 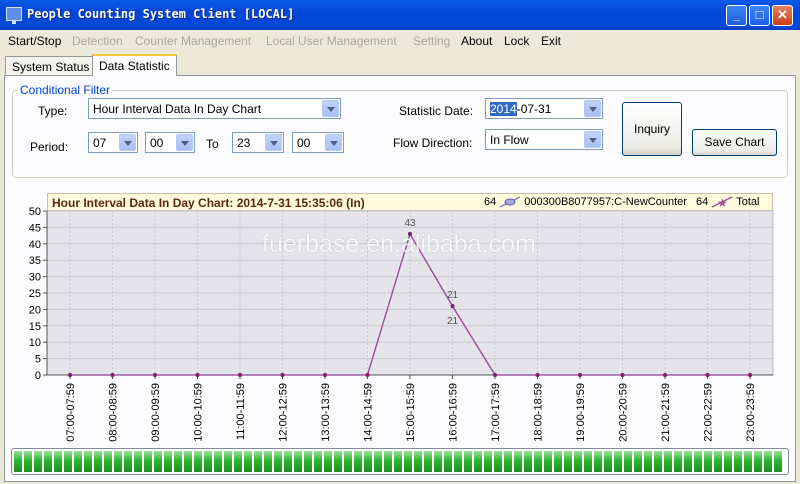 I want to click on x-tick-label: 08:00-08:59, so click(x=114, y=412).